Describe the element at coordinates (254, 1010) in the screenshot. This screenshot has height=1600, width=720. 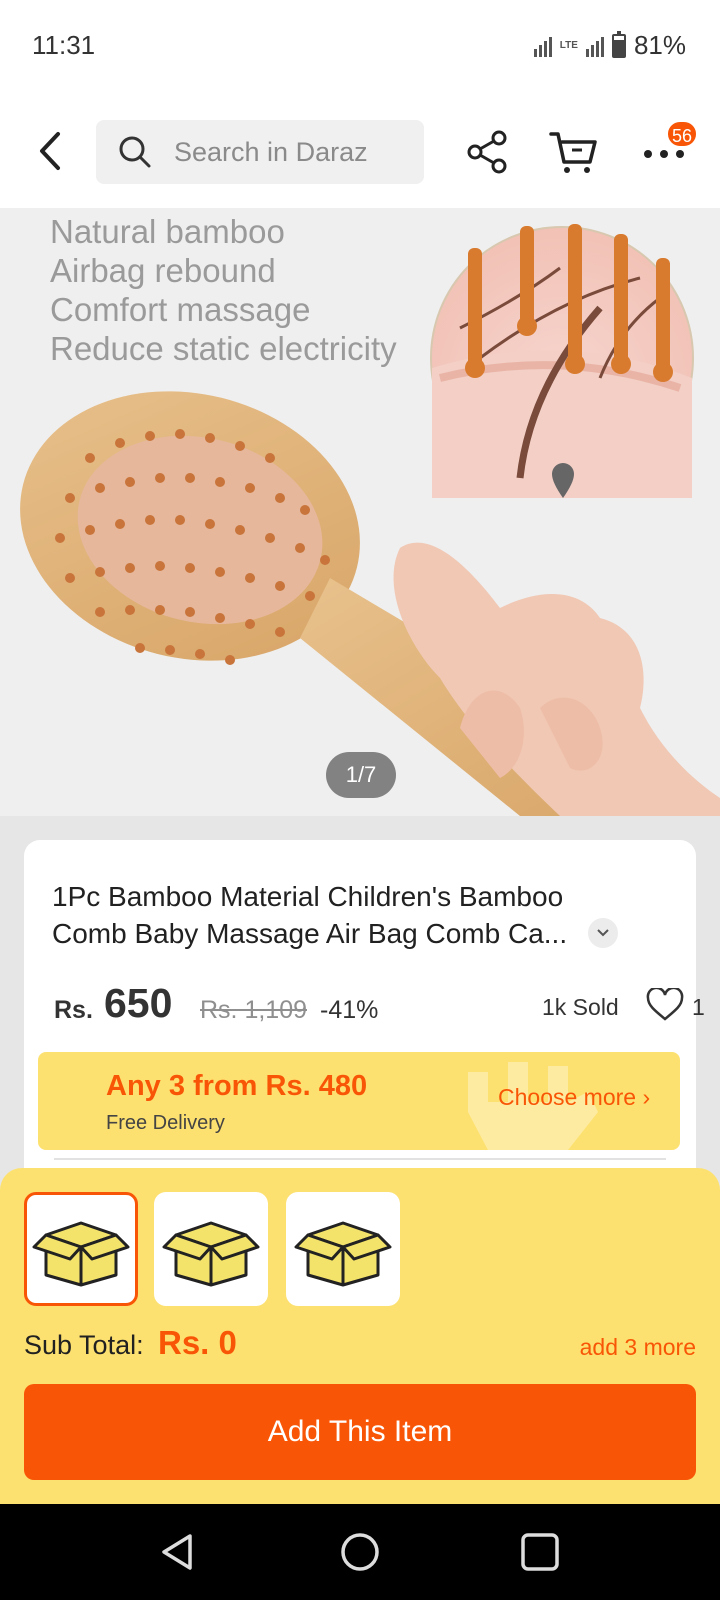
I see `original-price: Rs. 1,109` at that location.